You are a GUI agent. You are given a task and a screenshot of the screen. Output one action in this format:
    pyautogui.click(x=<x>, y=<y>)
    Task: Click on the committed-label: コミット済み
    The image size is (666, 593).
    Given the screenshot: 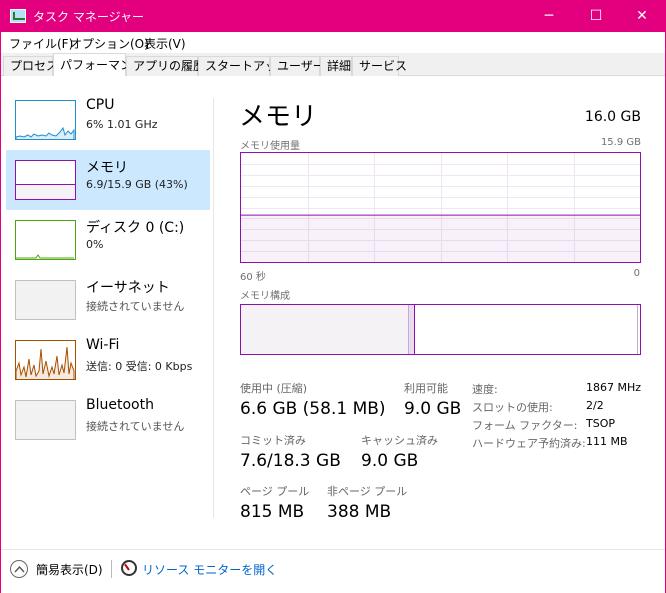 What is the action you would take?
    pyautogui.click(x=273, y=440)
    